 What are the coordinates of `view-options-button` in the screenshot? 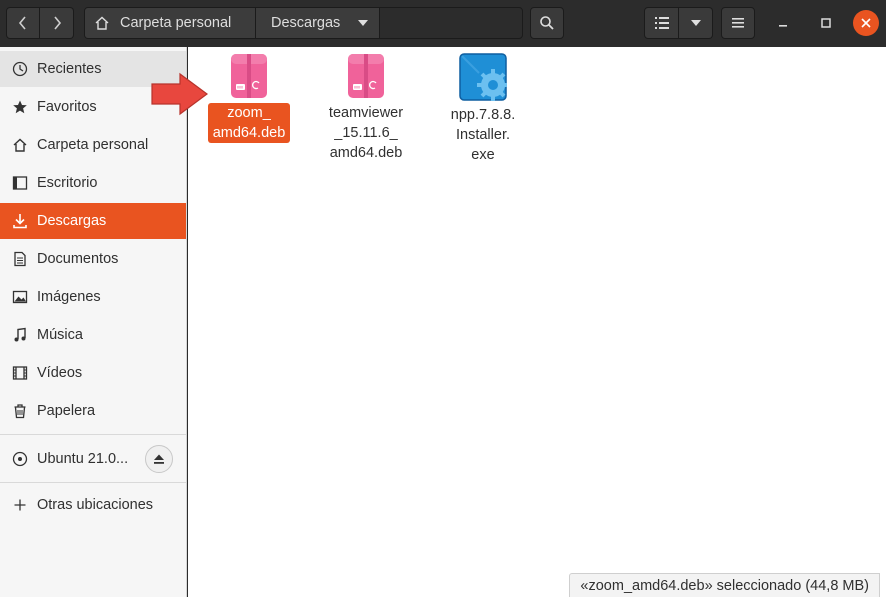 It's located at (696, 23).